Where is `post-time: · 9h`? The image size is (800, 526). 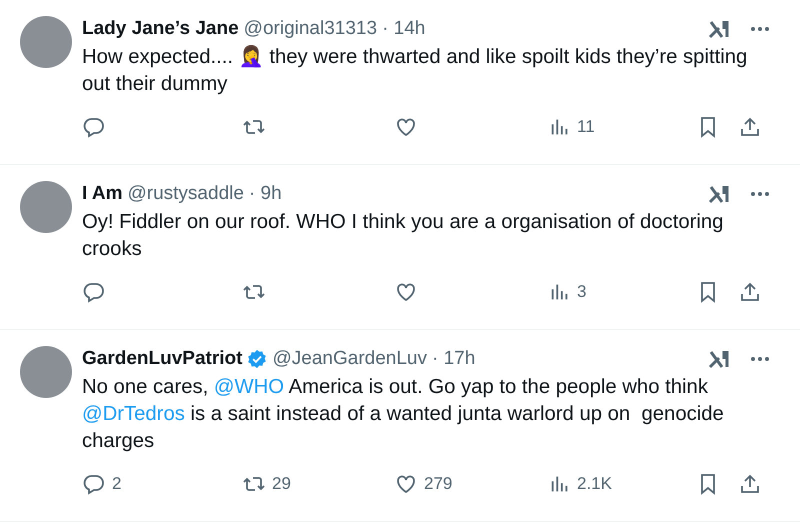
post-time: · 9h is located at coordinates (265, 194).